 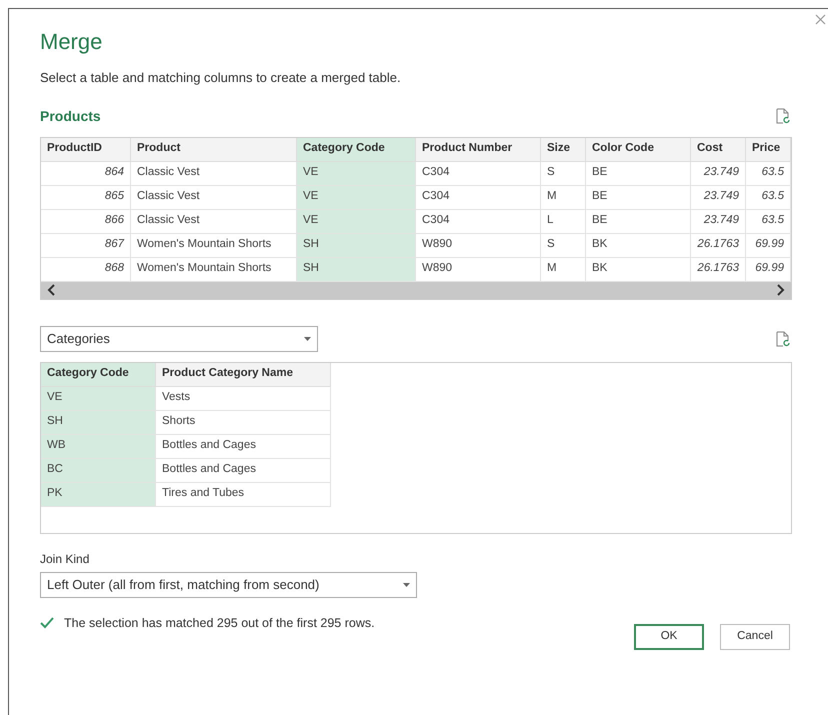 What do you see at coordinates (219, 623) in the screenshot?
I see `status-message: The selection has matched 295 out of the first 295 rows.` at bounding box center [219, 623].